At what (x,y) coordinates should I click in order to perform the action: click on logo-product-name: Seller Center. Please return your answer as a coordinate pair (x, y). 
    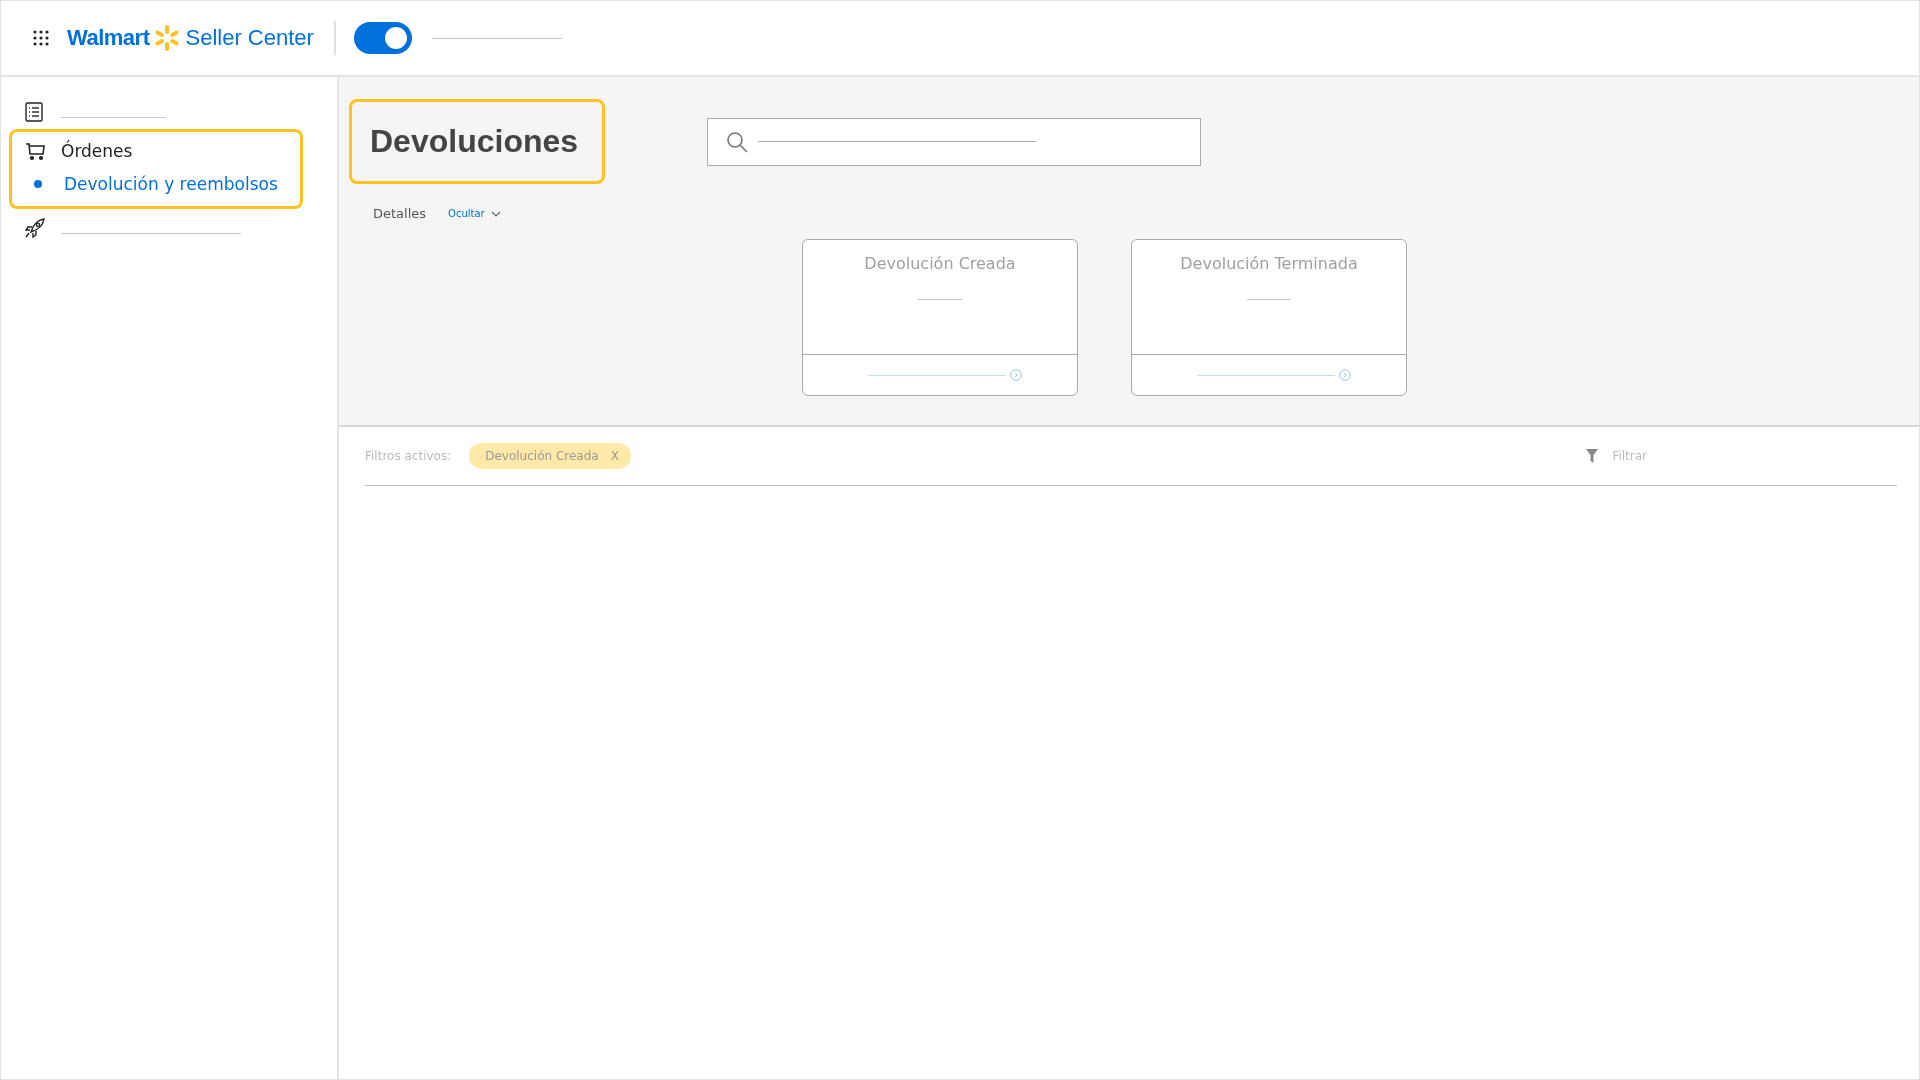
    Looking at the image, I should click on (249, 38).